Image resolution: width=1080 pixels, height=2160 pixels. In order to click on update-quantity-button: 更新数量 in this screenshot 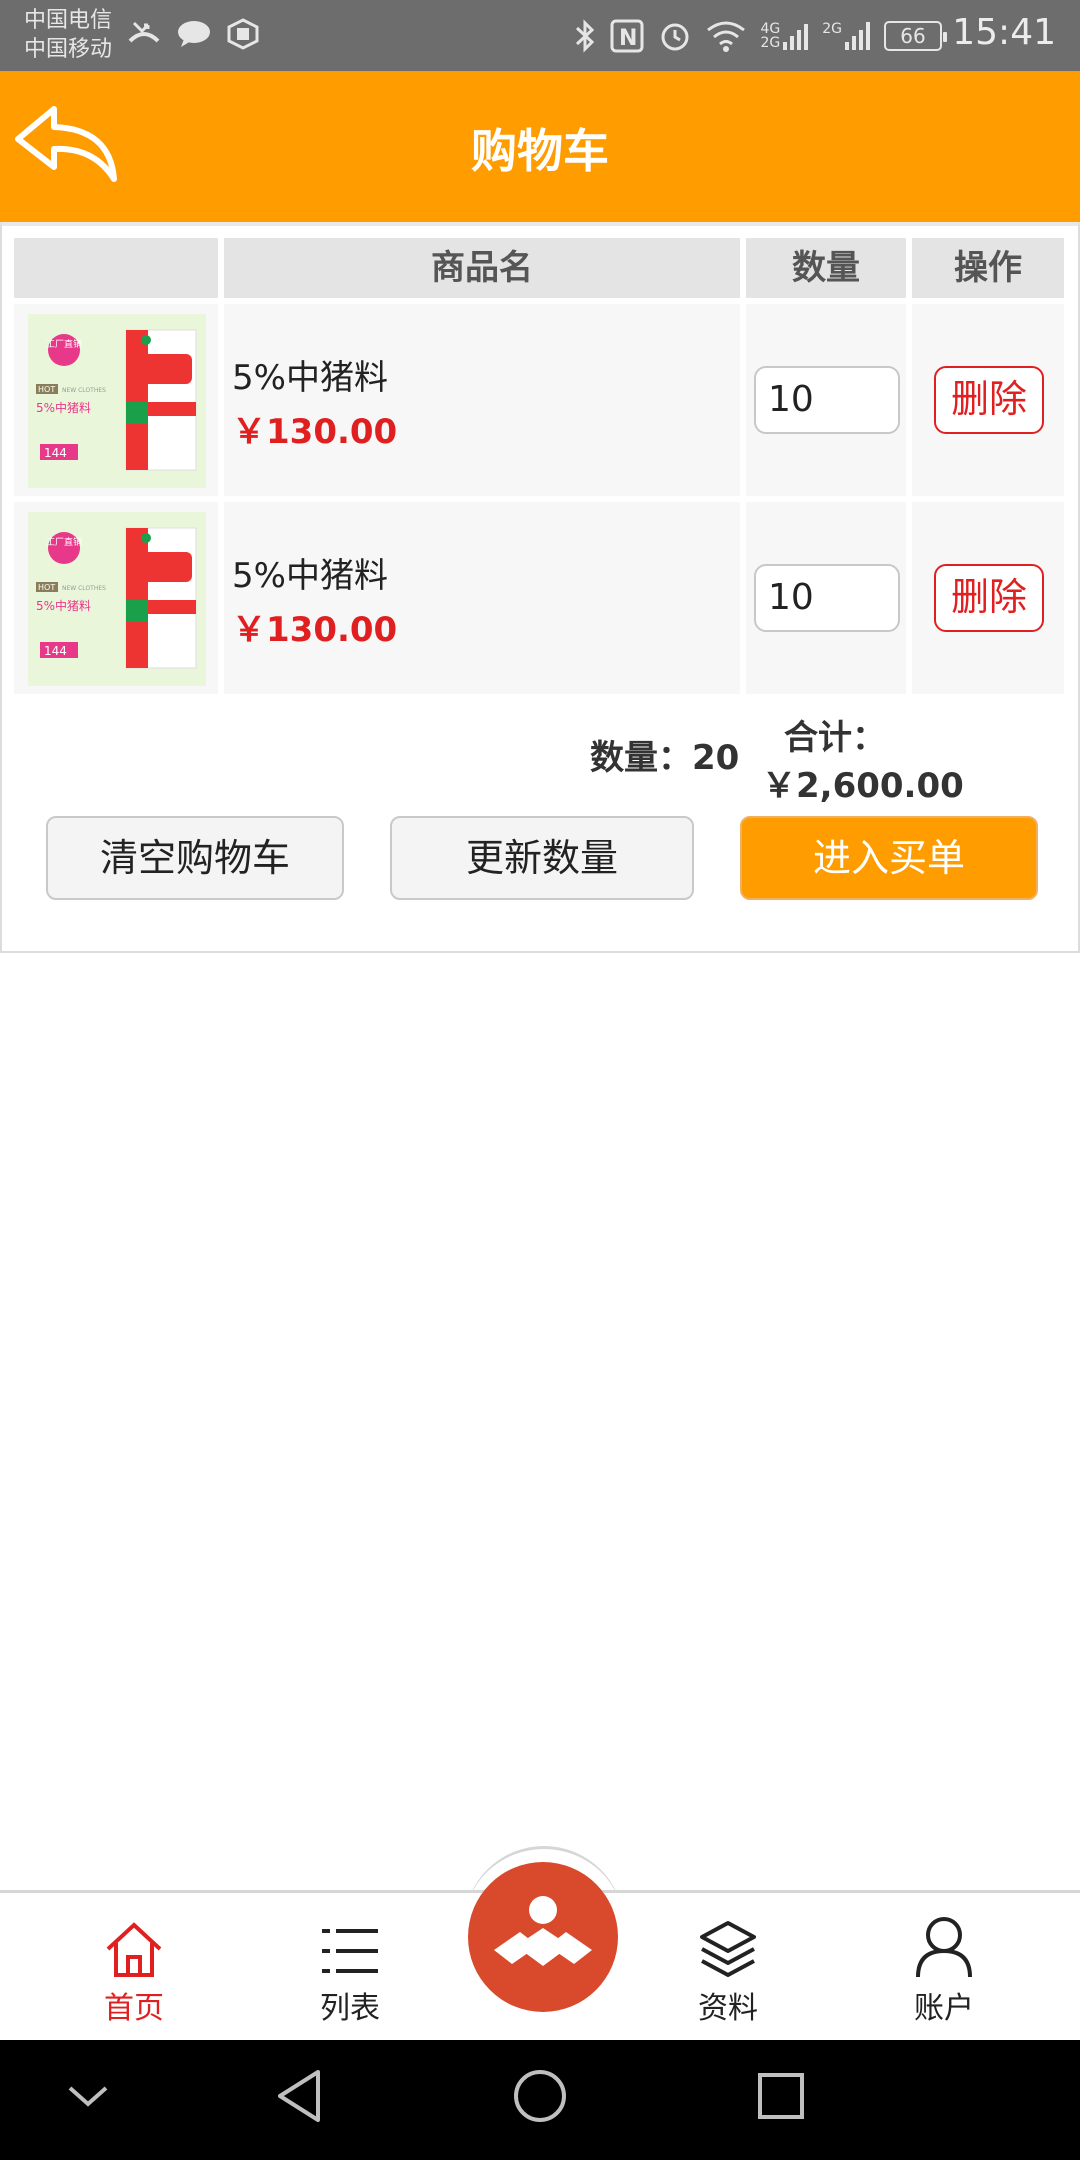, I will do `click(542, 858)`.